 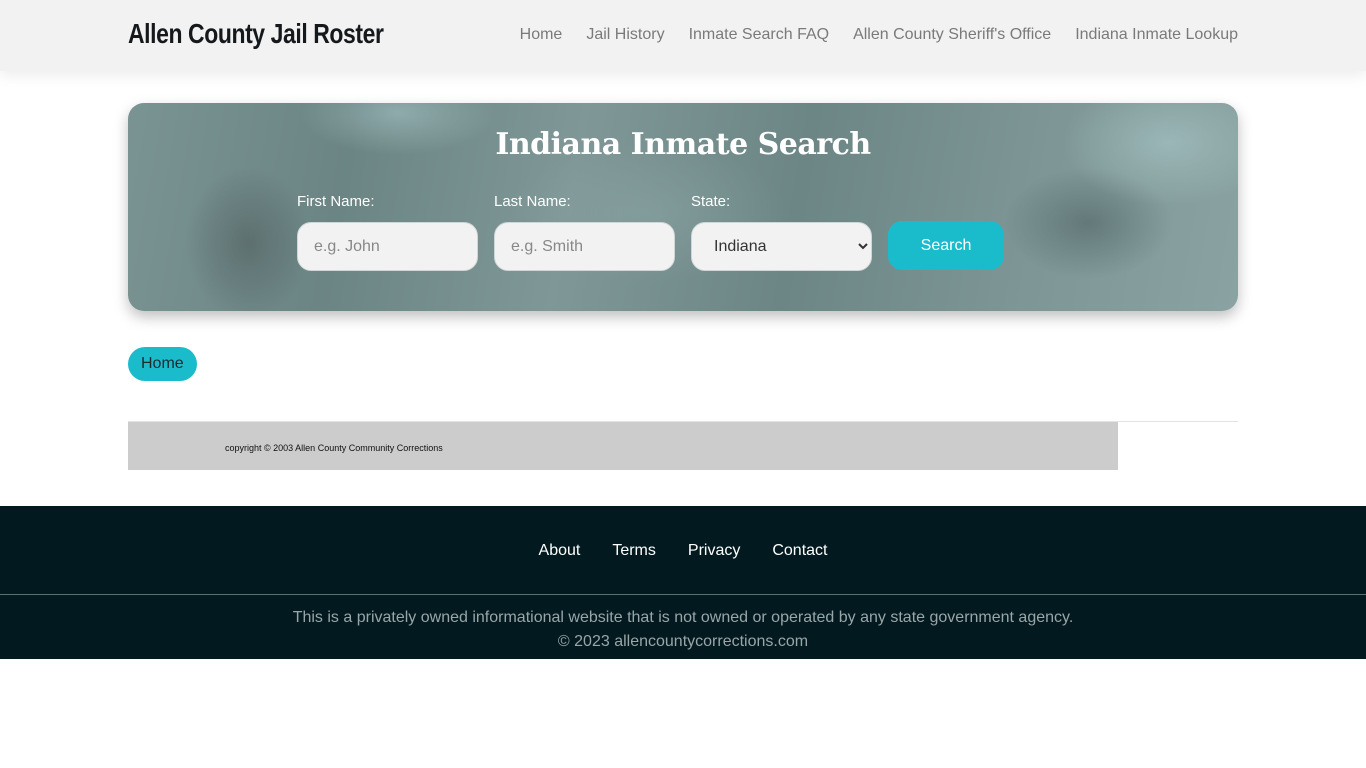 I want to click on first-name-field-group: First Name:, so click(x=387, y=232).